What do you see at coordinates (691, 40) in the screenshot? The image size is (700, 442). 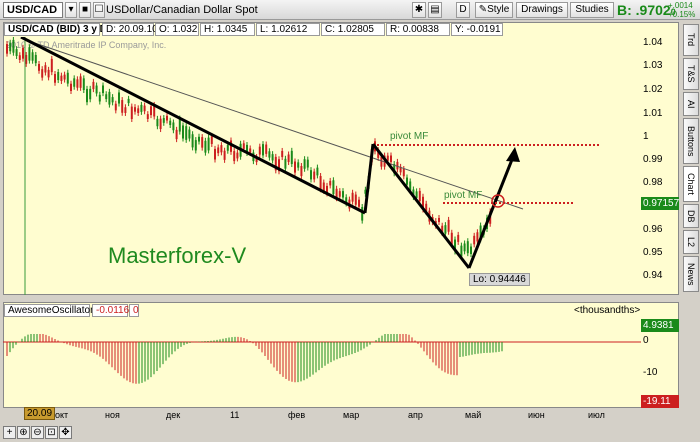 I see `tab-trade: Trd` at bounding box center [691, 40].